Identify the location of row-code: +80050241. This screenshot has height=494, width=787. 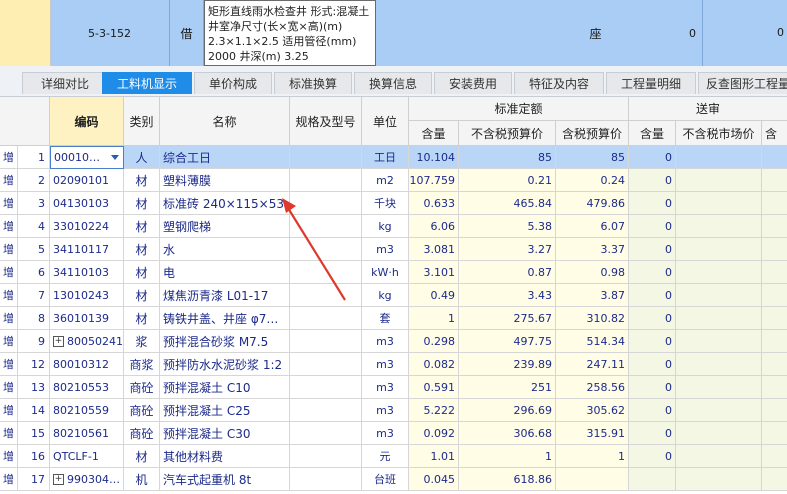
(87, 341).